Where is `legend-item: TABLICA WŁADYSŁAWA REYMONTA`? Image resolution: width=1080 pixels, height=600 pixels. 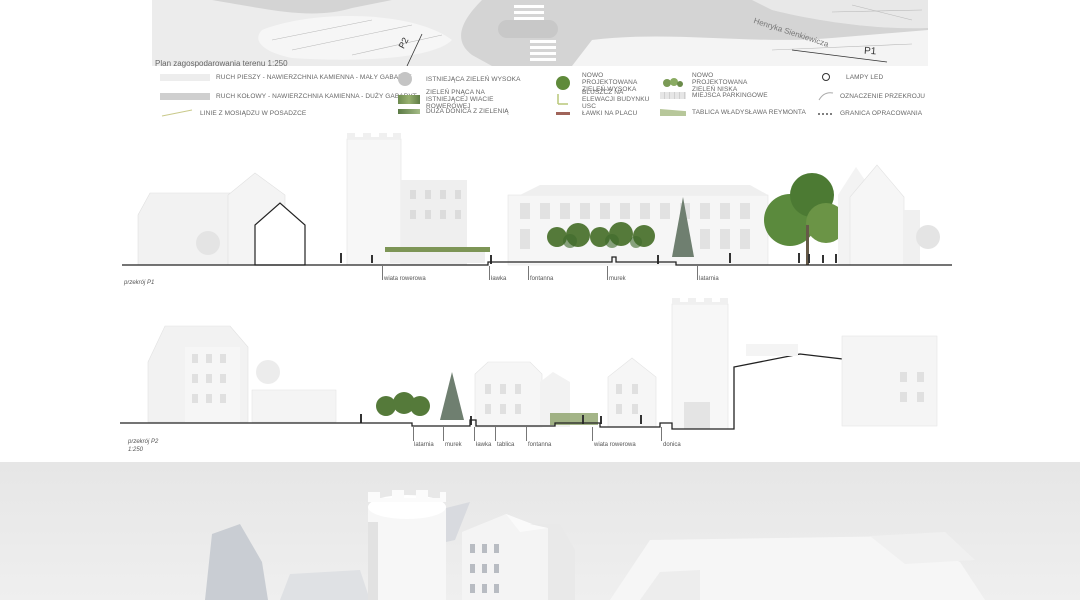
legend-item: TABLICA WŁADYSŁAWA REYMONTA is located at coordinates (733, 112).